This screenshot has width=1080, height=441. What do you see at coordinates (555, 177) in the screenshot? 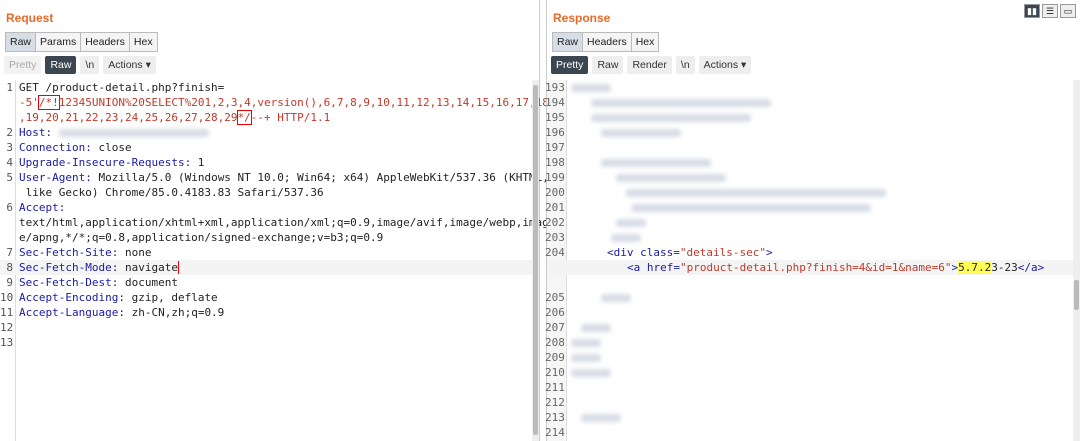
I see `line-number: 199` at bounding box center [555, 177].